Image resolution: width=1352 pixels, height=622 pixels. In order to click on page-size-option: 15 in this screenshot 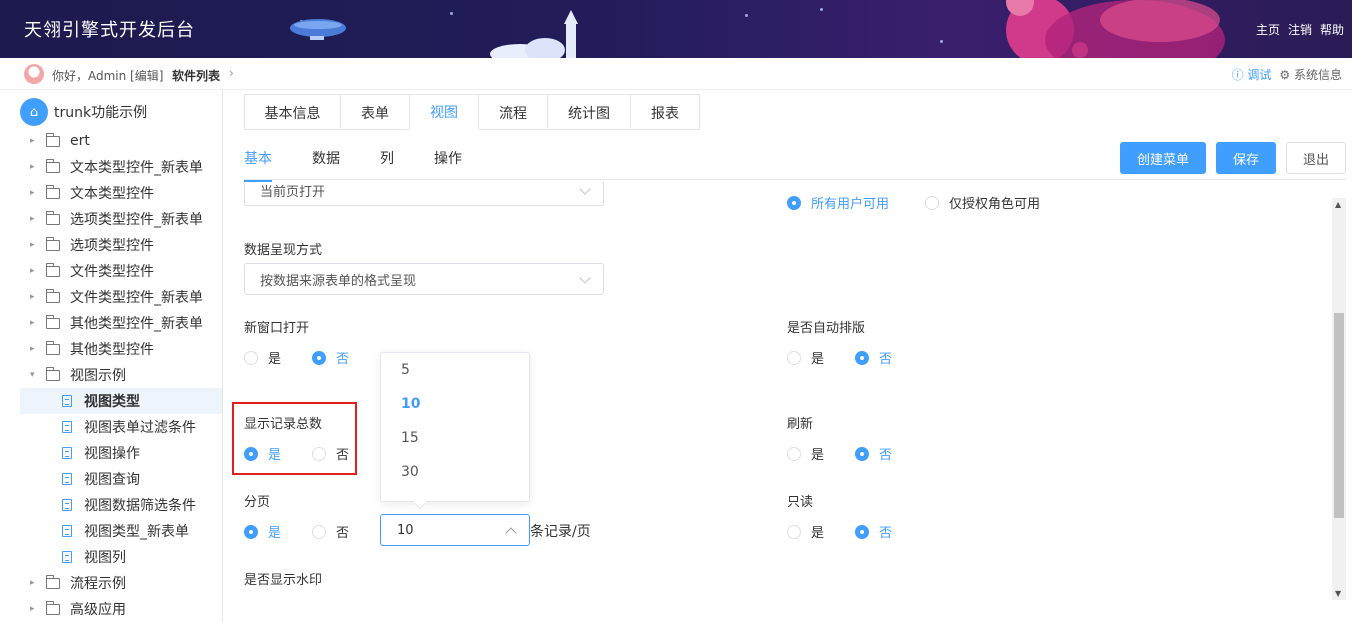, I will do `click(455, 438)`.